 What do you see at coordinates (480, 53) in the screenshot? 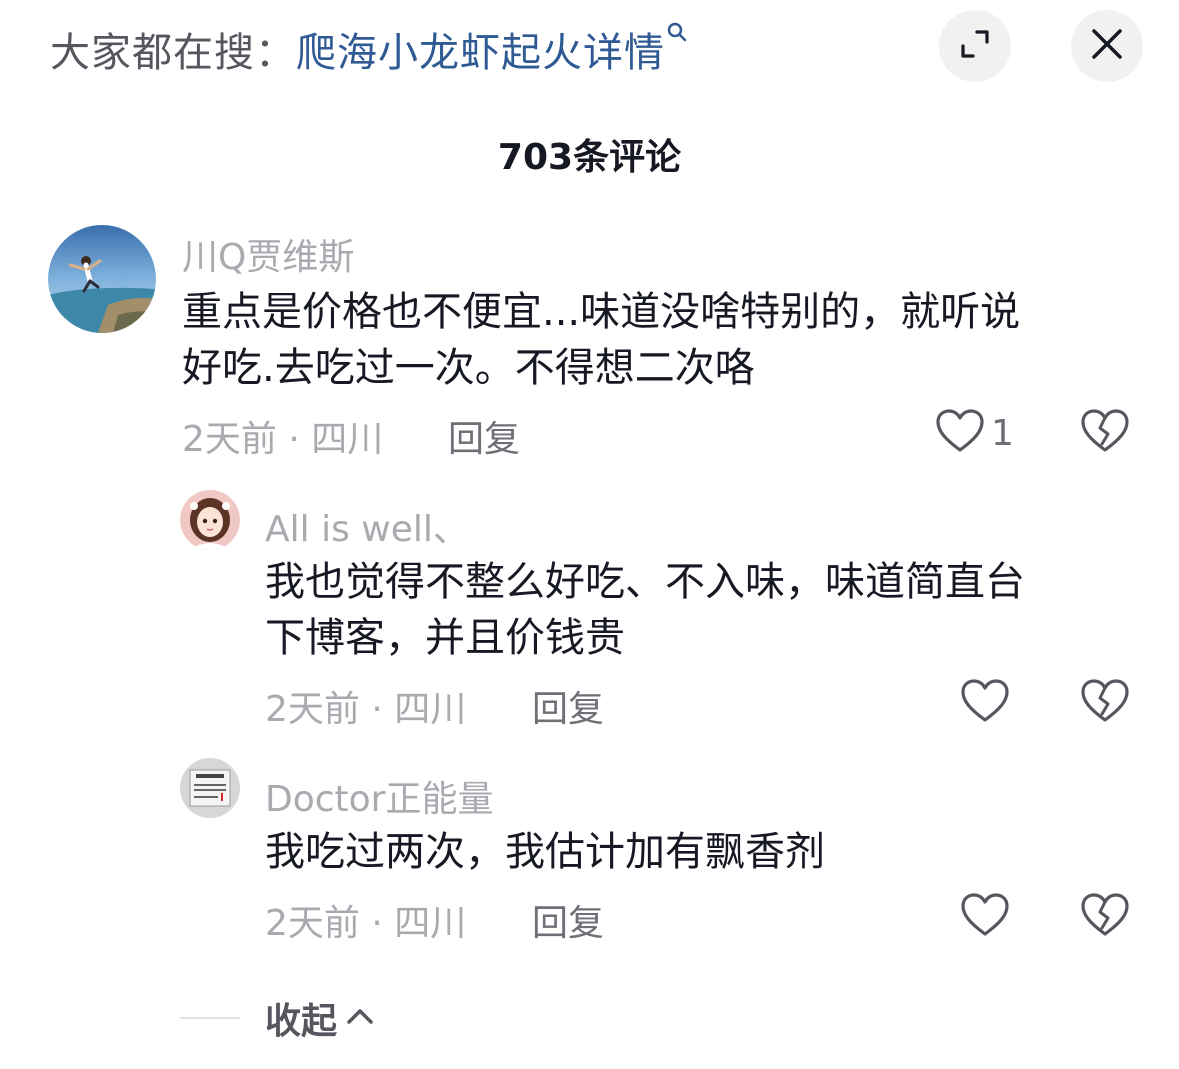
I see `search-term-link: 爬海小龙虾起火详情` at bounding box center [480, 53].